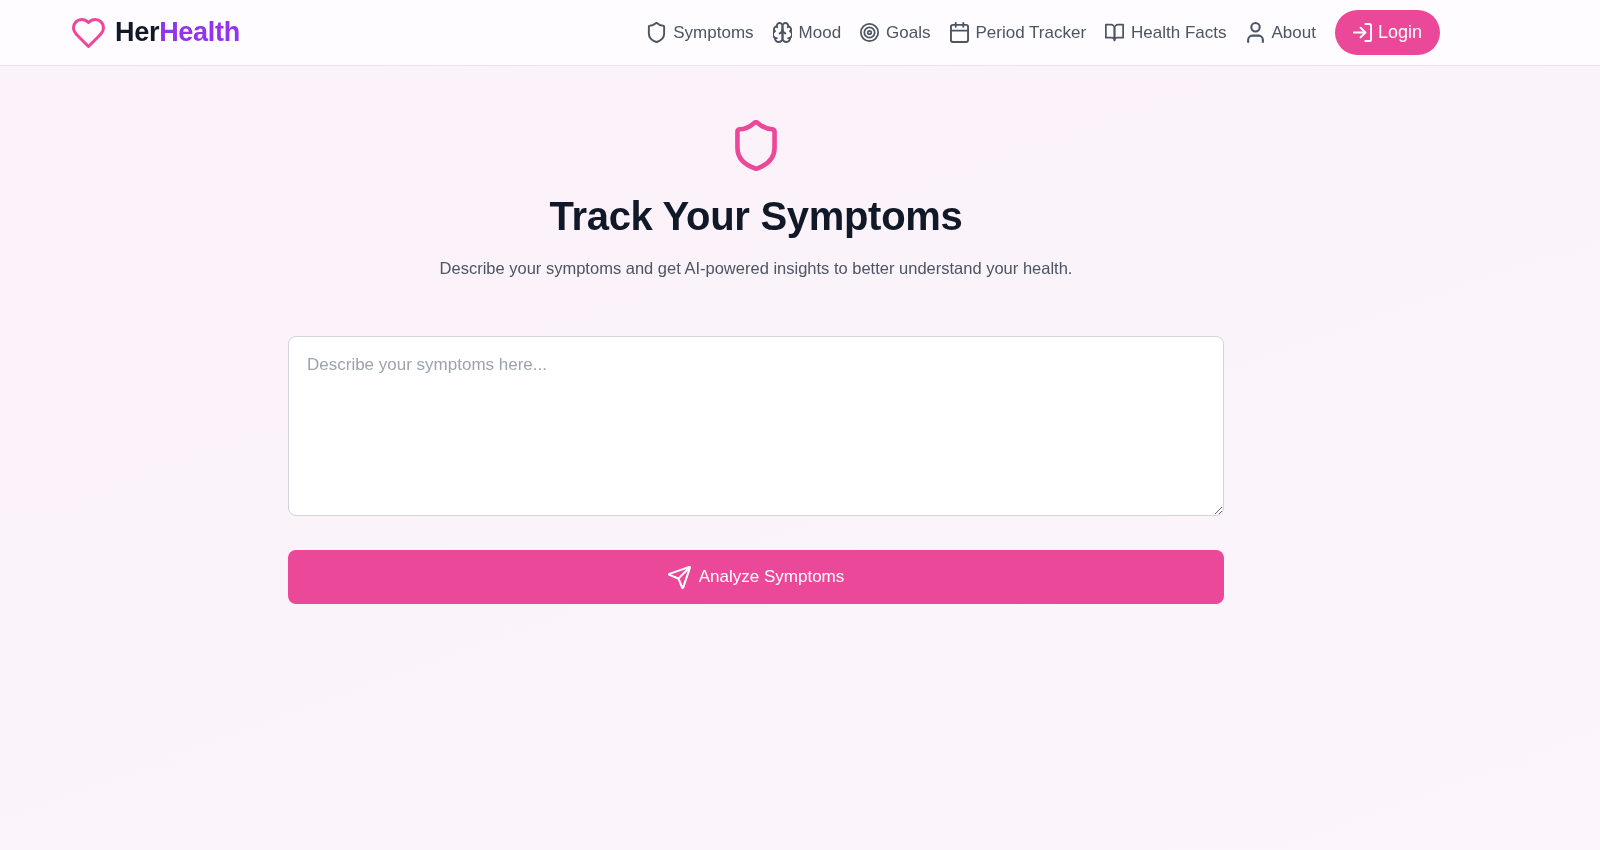 The image size is (1600, 850). Describe the element at coordinates (1280, 32) in the screenshot. I see `nav-link: About` at that location.